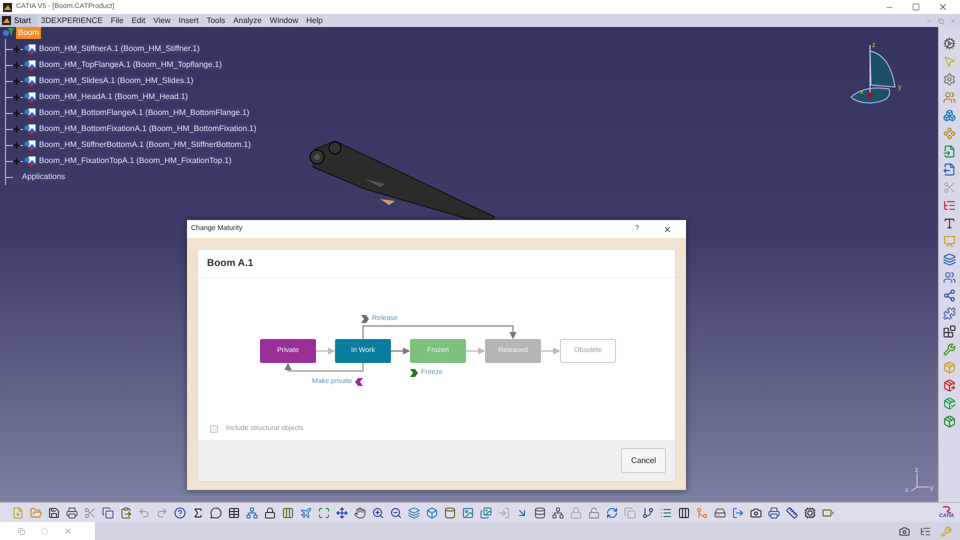 The width and height of the screenshot is (960, 540). I want to click on product-icon, so click(8, 33).